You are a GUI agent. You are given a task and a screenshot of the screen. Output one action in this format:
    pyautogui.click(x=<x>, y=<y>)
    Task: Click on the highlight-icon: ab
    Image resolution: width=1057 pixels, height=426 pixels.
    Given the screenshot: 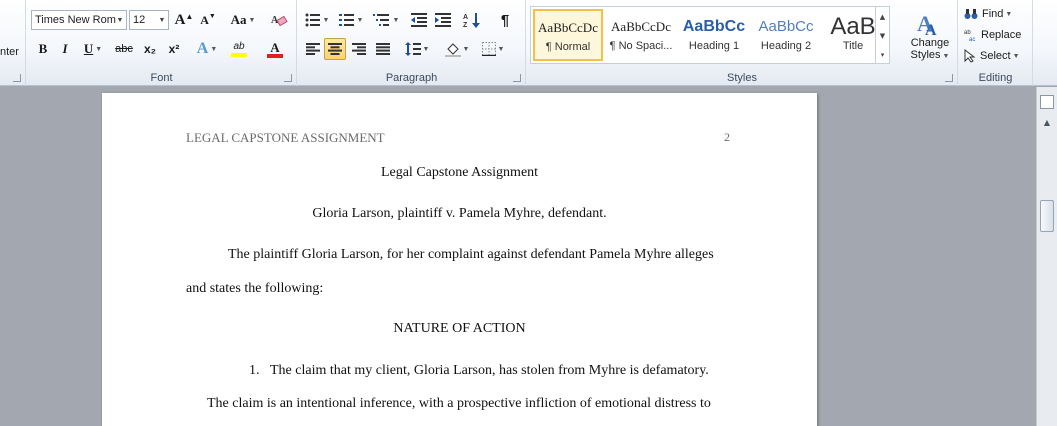 What is the action you would take?
    pyautogui.click(x=239, y=46)
    